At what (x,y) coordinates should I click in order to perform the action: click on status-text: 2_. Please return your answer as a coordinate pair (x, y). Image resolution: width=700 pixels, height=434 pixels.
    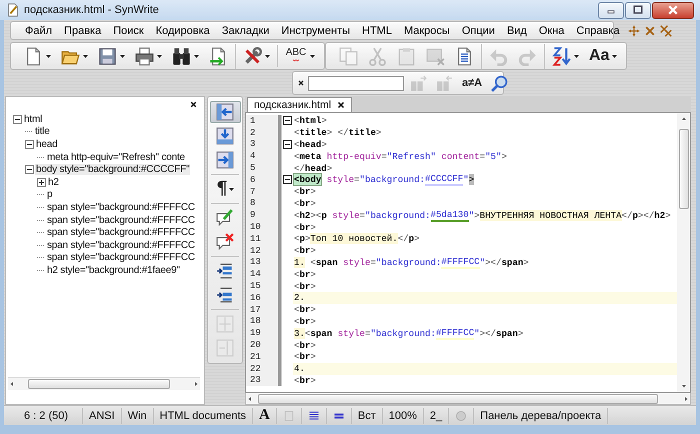
    Looking at the image, I should click on (437, 416).